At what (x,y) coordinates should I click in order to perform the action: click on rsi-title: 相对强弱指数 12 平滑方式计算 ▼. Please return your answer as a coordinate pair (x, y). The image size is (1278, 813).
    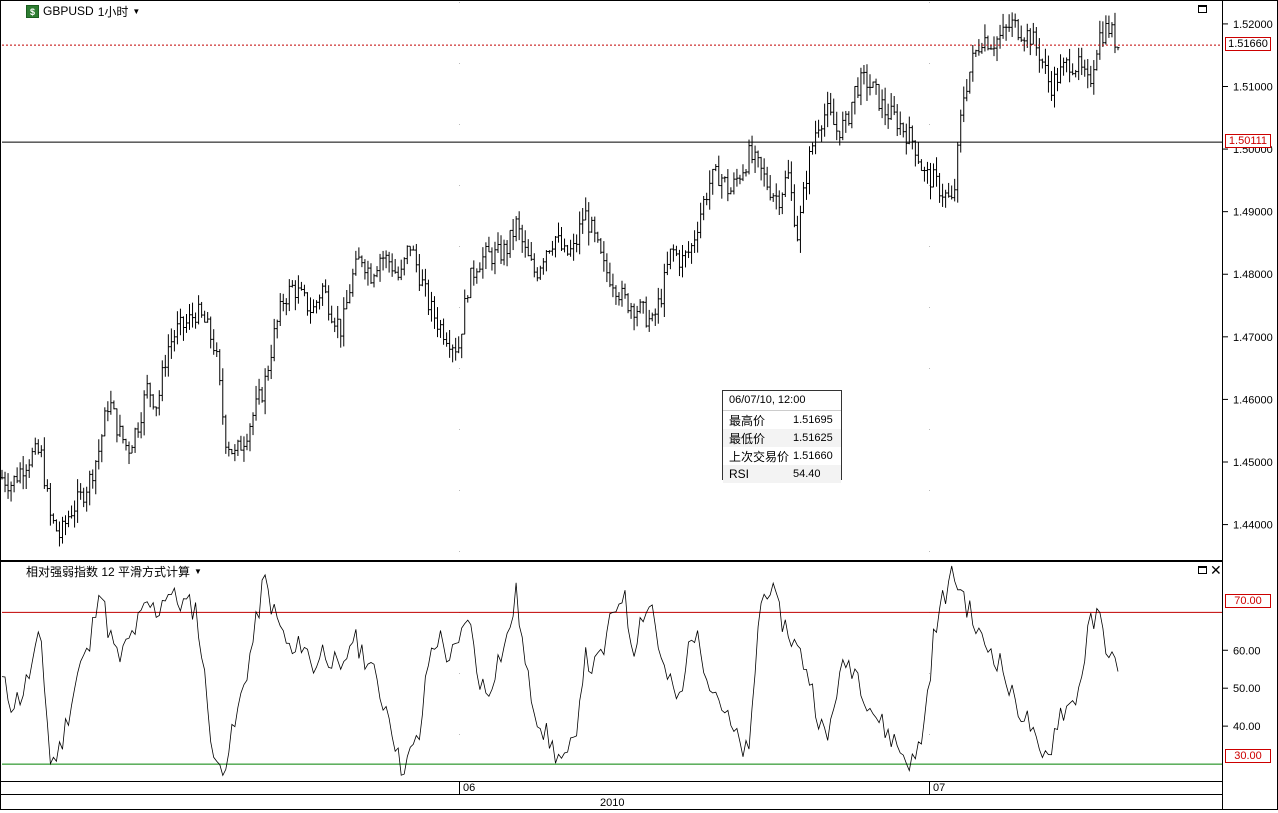
    Looking at the image, I should click on (114, 571).